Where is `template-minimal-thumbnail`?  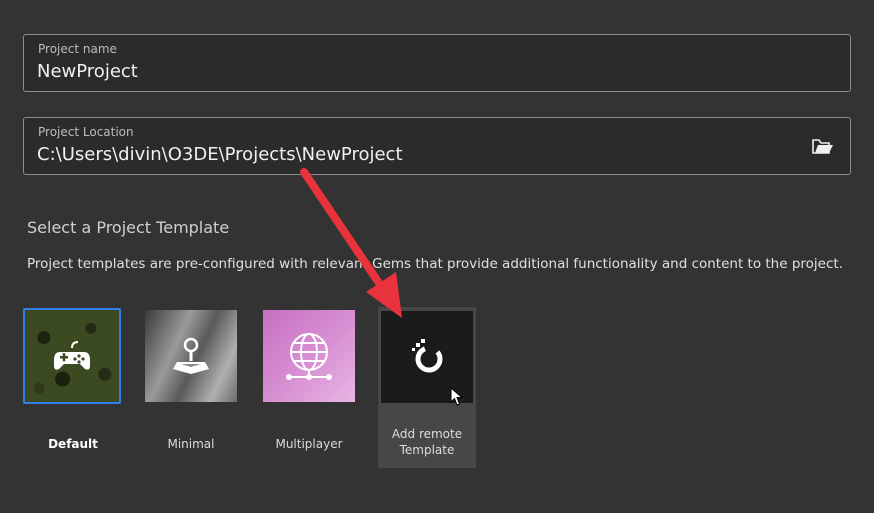 template-minimal-thumbnail is located at coordinates (191, 356).